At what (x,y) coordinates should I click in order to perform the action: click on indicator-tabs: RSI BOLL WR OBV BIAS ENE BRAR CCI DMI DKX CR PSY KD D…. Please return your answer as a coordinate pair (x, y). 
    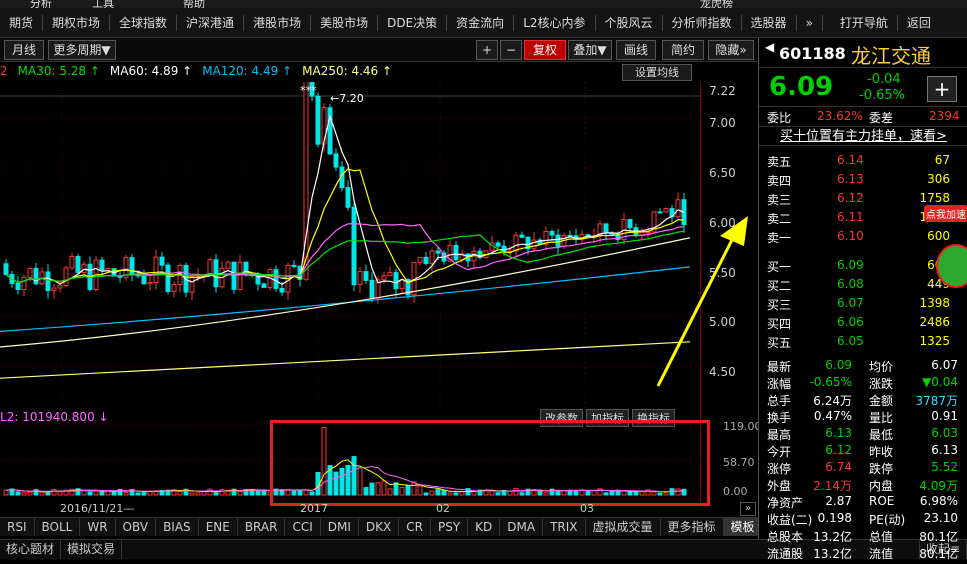
    Looking at the image, I should click on (381, 526).